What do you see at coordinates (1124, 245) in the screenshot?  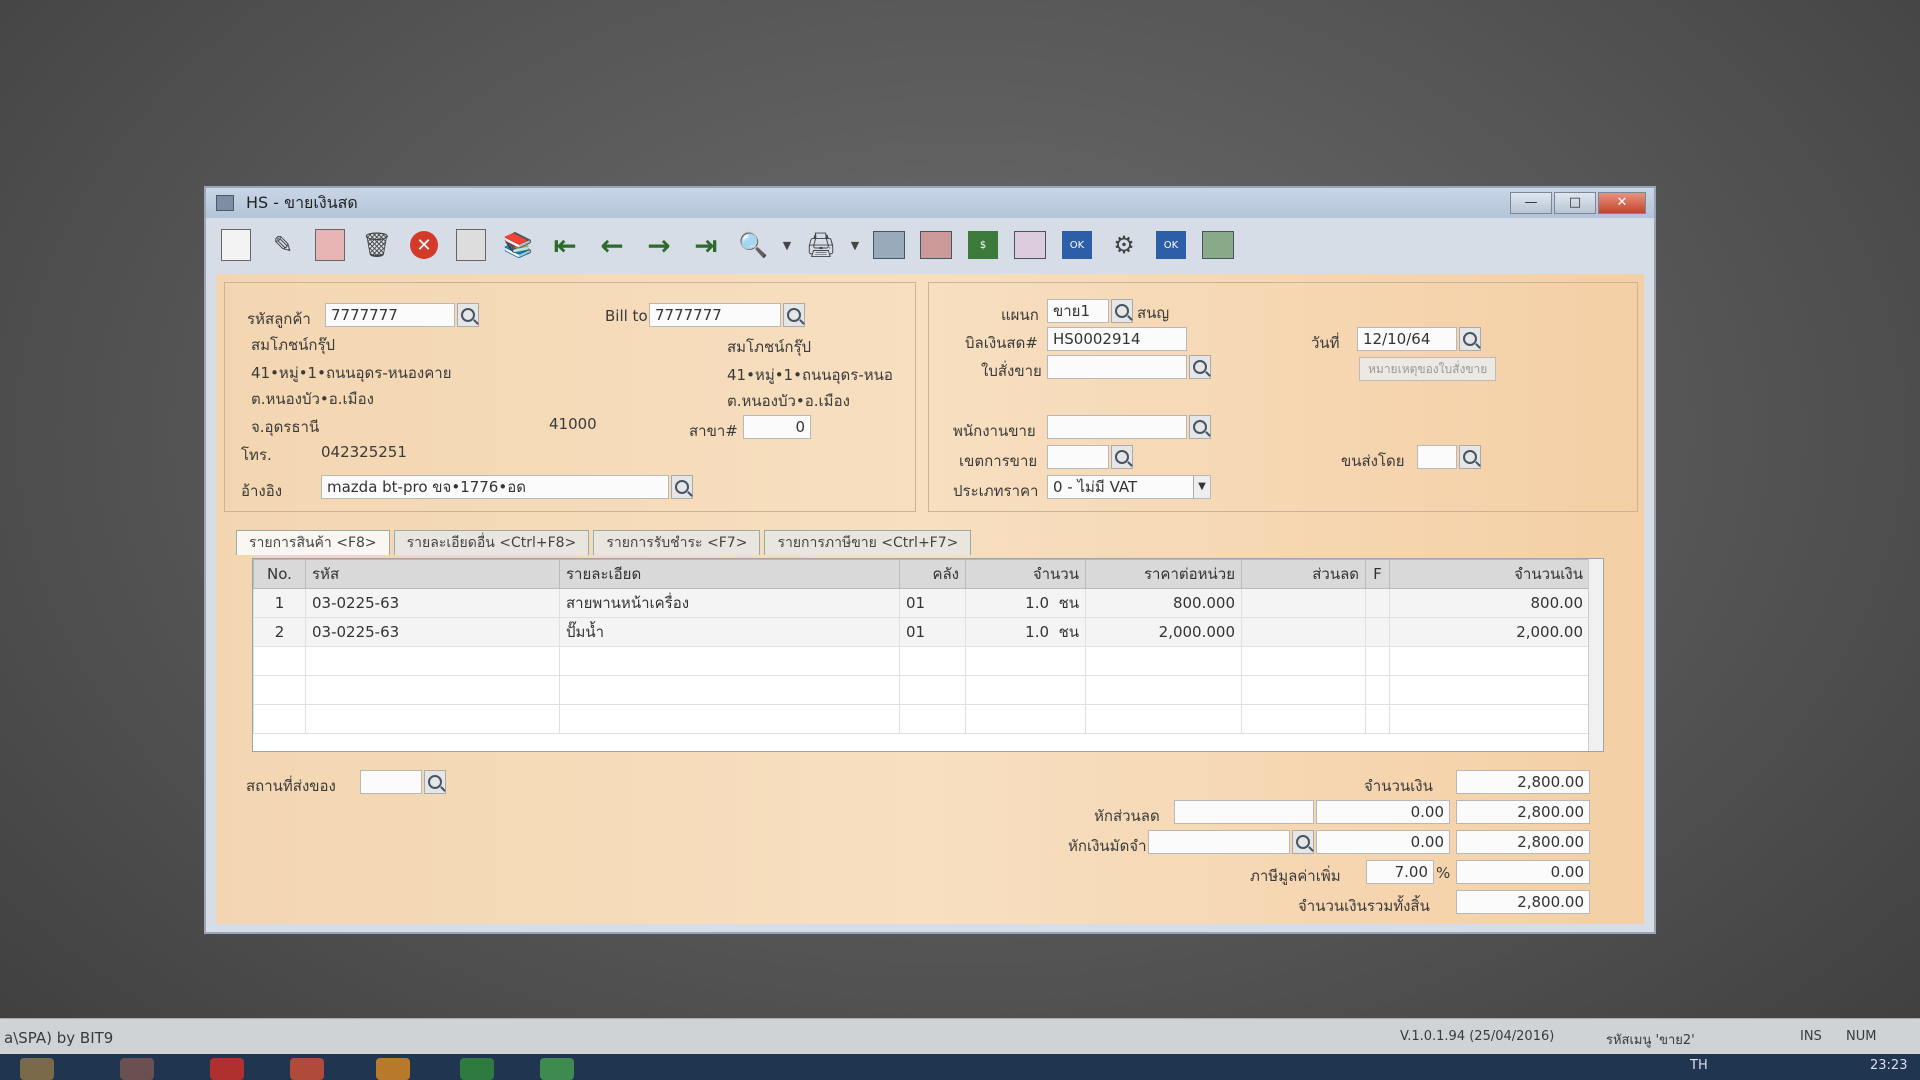 I see `settings-icon: ⚙` at bounding box center [1124, 245].